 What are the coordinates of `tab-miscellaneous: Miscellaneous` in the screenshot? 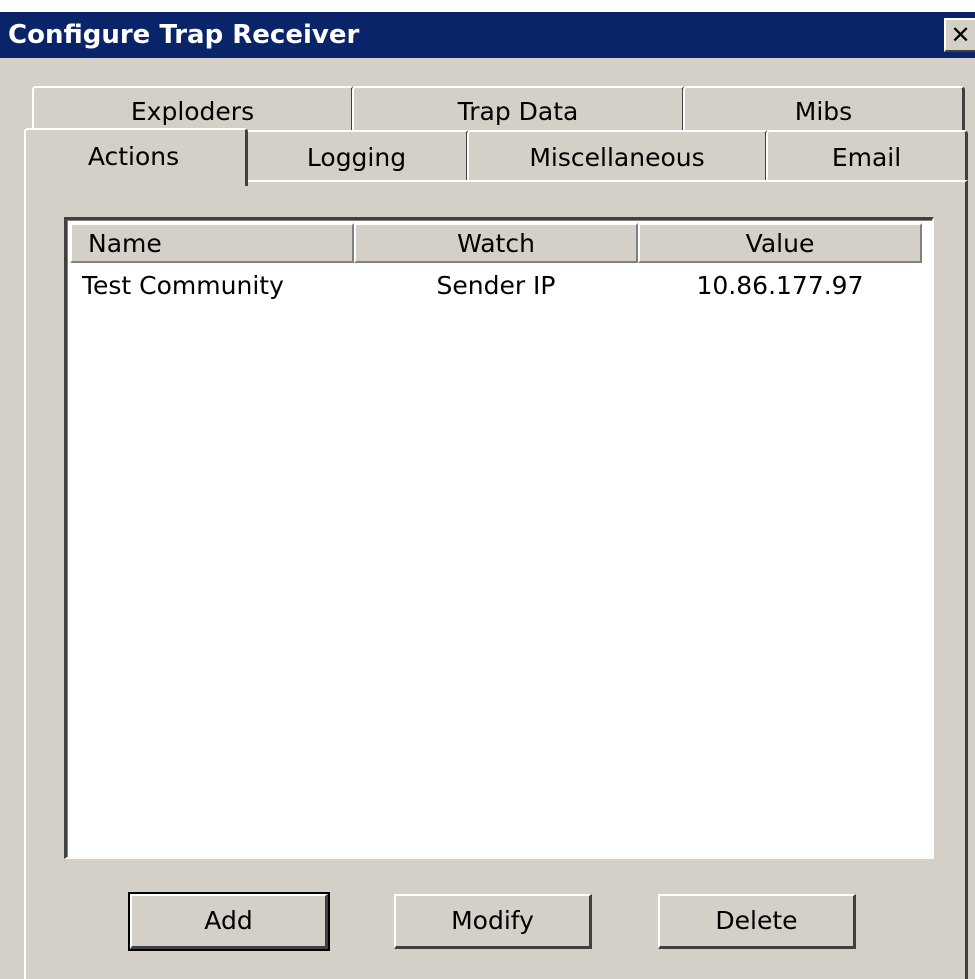 It's located at (617, 155).